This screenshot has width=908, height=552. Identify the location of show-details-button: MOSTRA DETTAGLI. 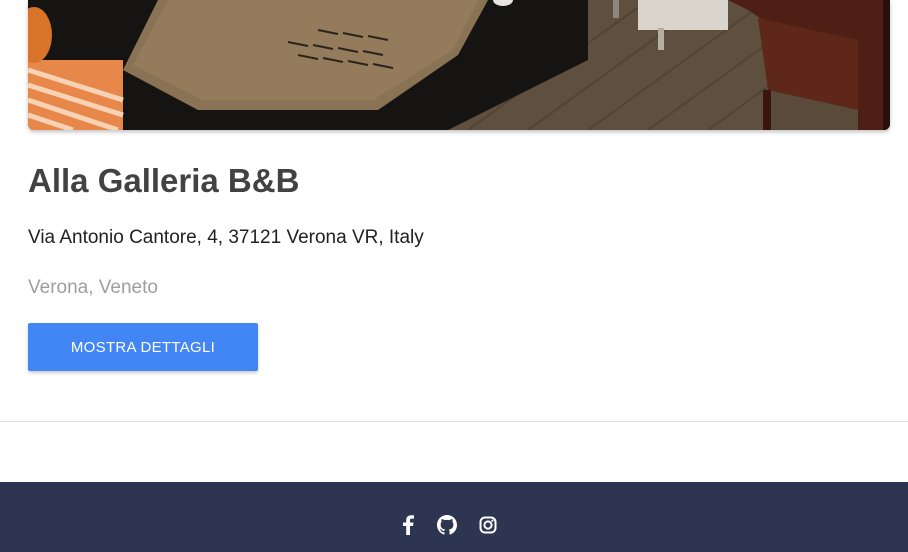
(143, 347).